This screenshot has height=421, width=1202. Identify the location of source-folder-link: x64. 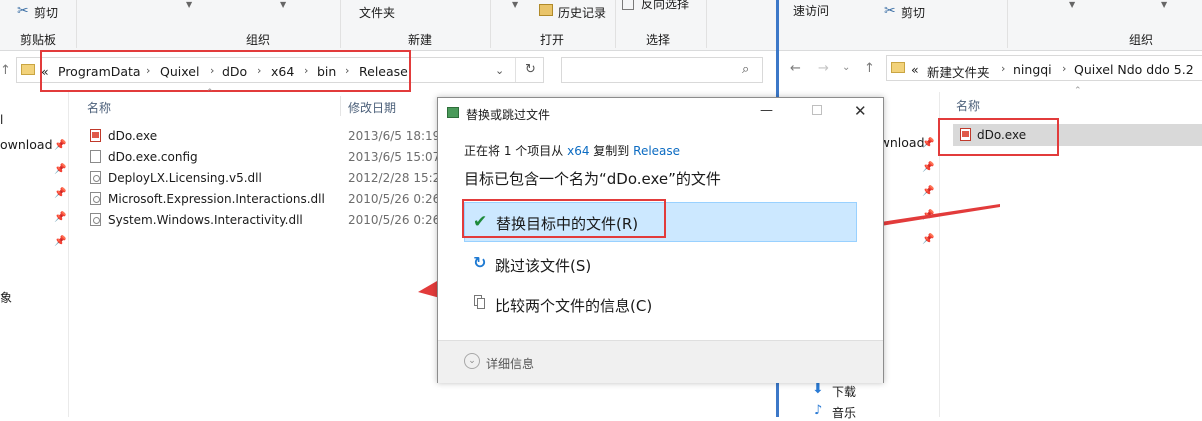
(578, 151).